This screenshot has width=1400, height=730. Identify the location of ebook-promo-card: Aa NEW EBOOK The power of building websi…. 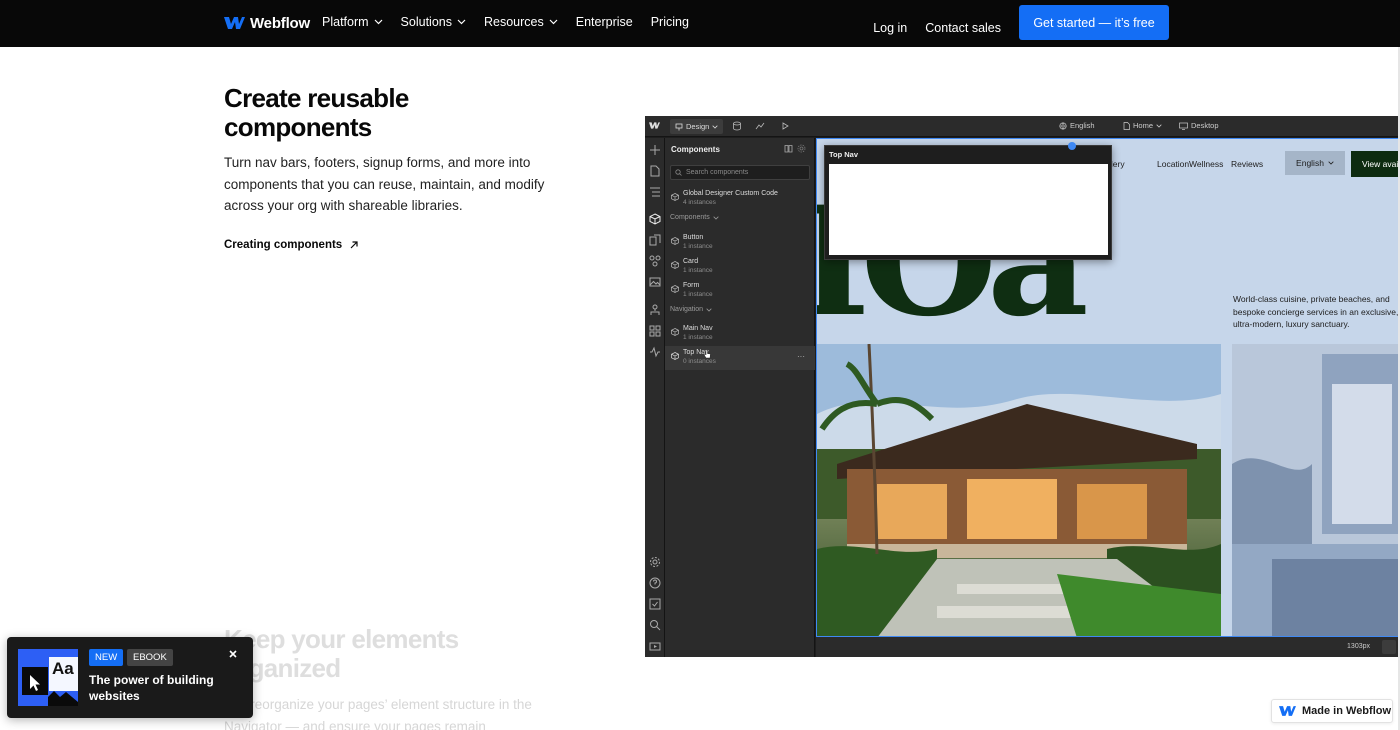
(130, 677).